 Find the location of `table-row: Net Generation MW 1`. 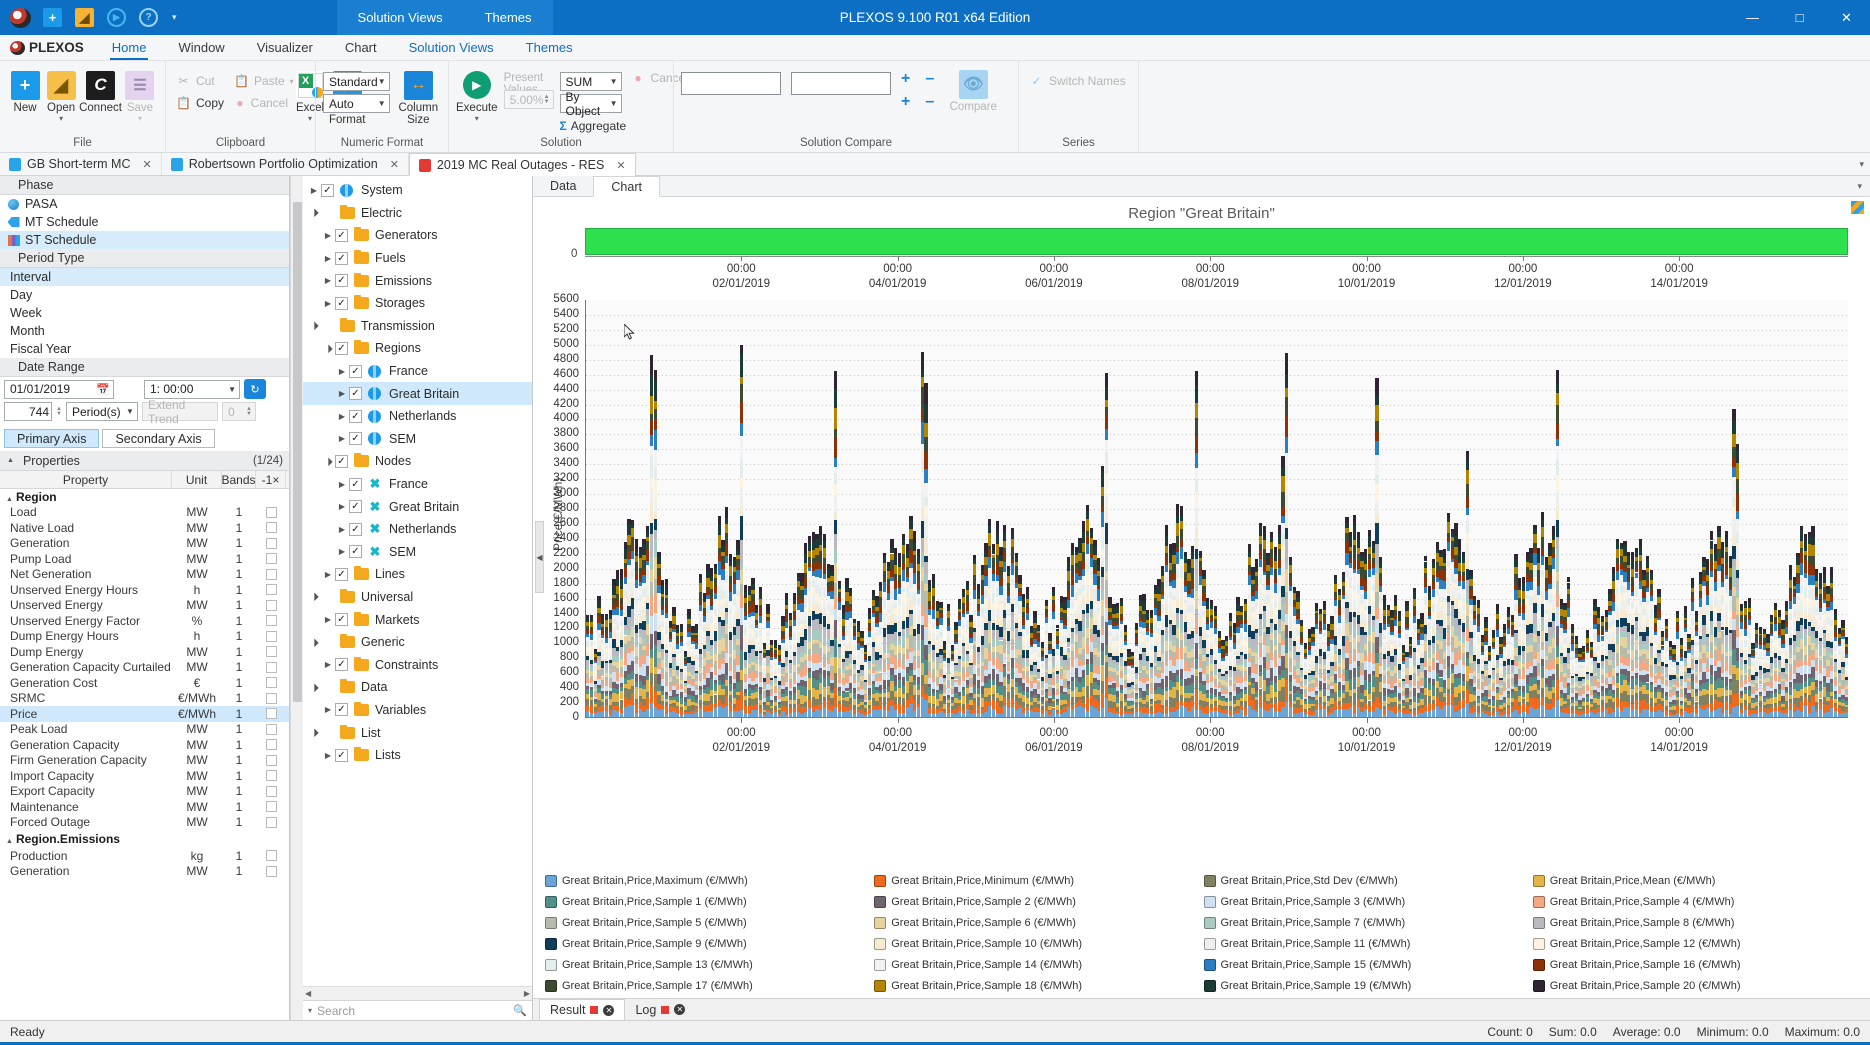

table-row: Net Generation MW 1 is located at coordinates (144, 575).